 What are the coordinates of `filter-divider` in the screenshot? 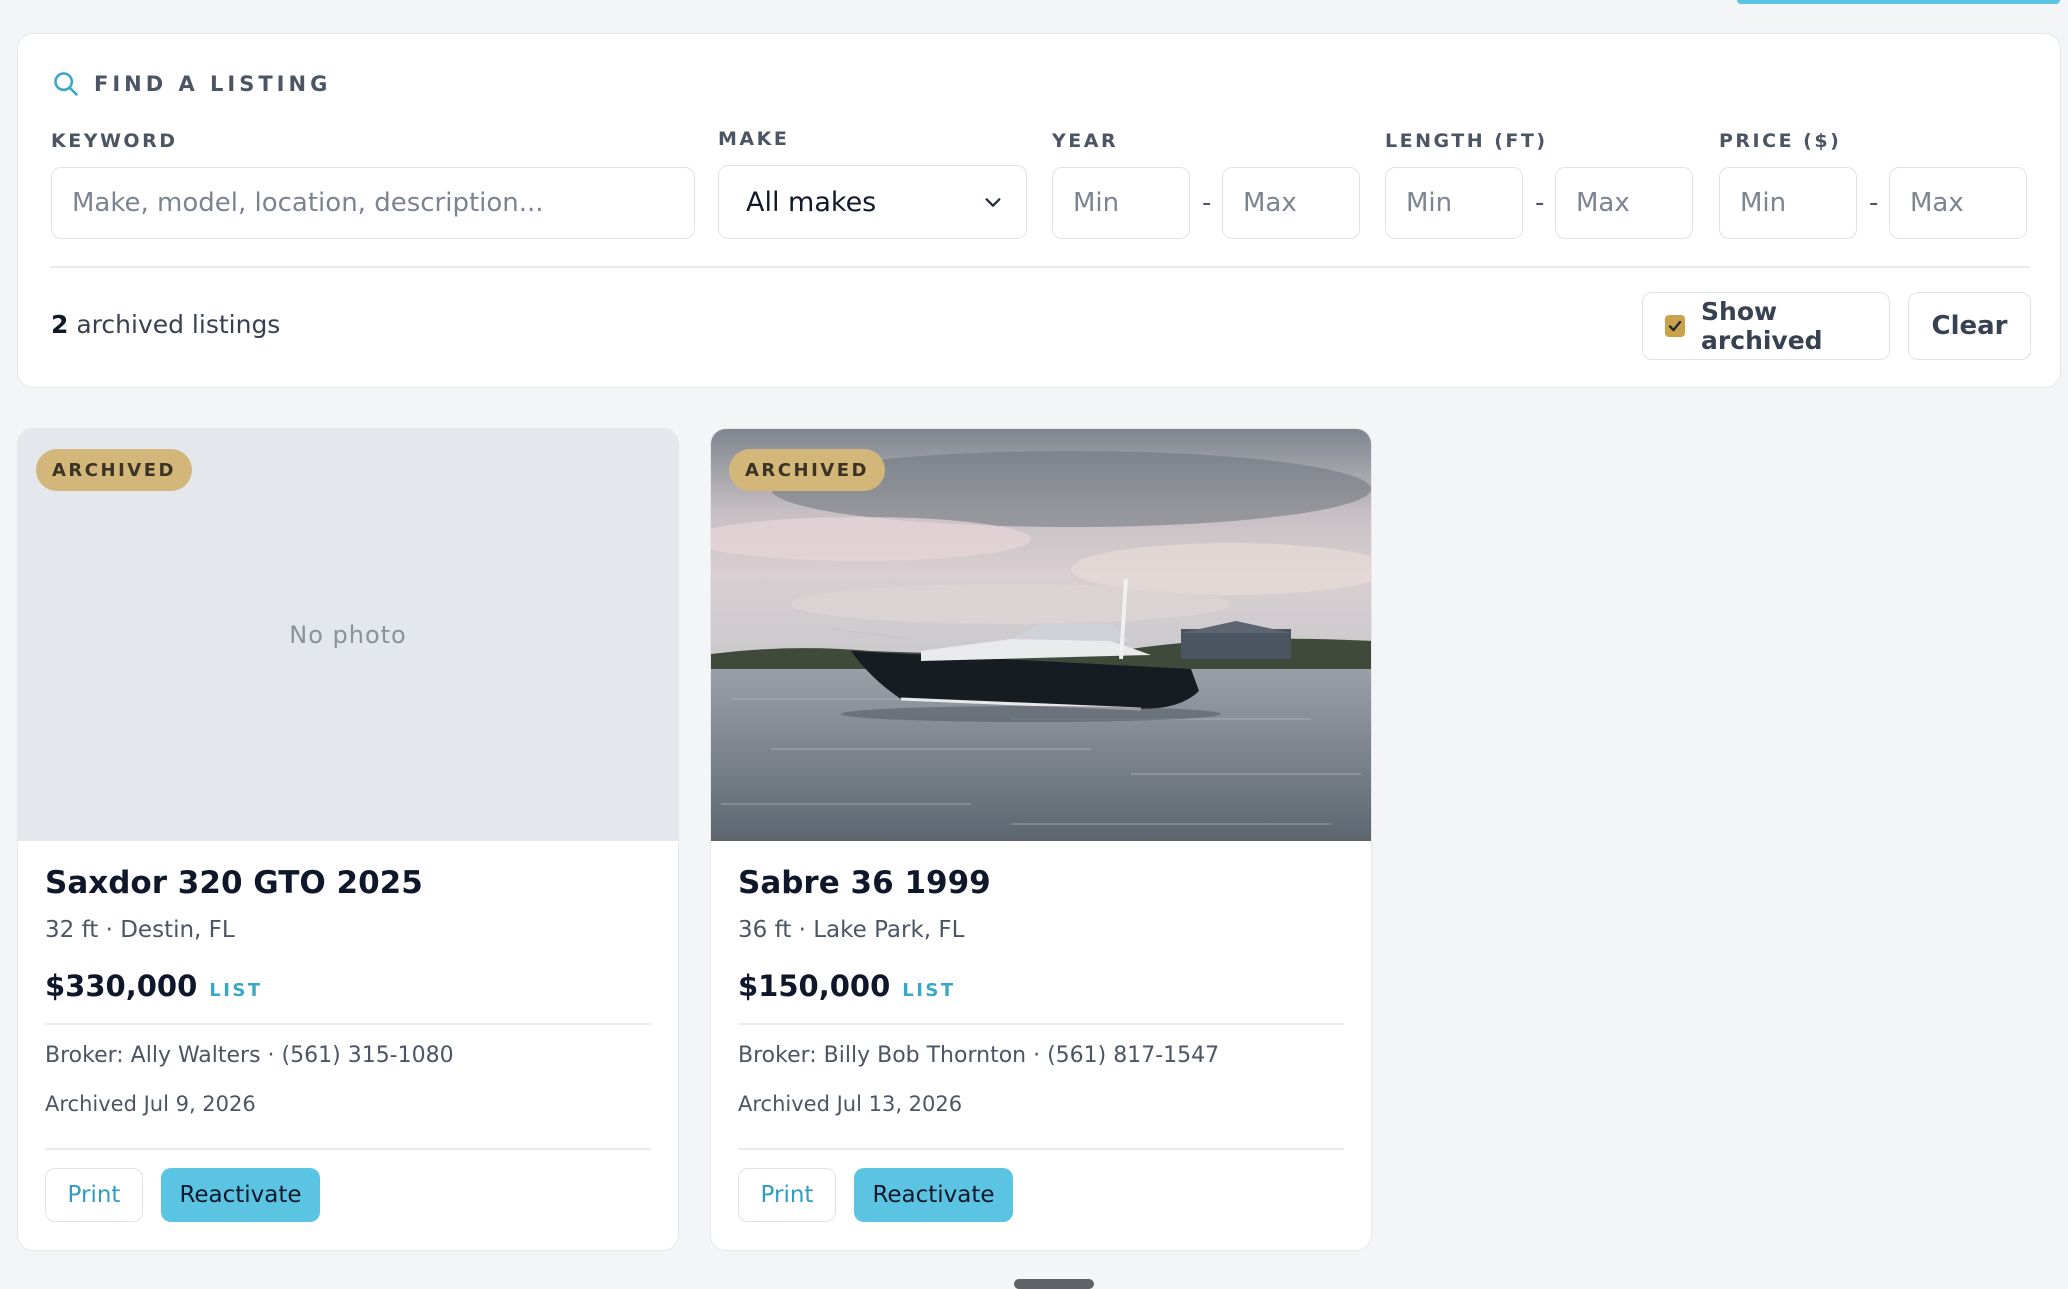 It's located at (1040, 267).